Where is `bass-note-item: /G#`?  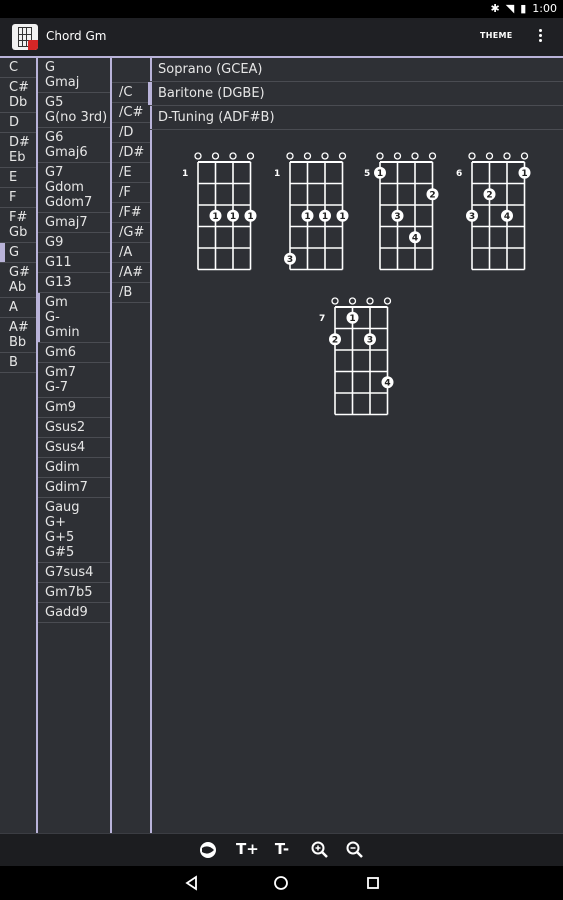
bass-note-item: /G# is located at coordinates (131, 233).